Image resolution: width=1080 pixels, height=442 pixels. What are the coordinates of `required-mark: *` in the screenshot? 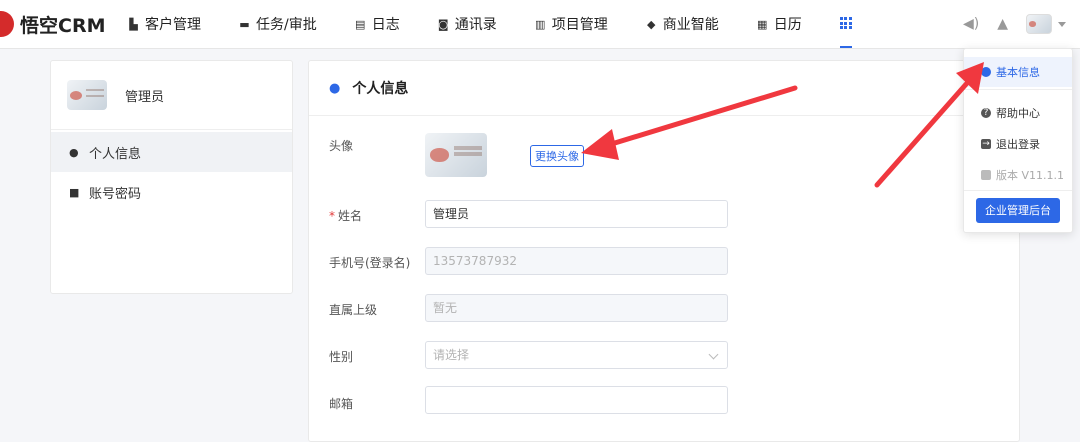 It's located at (332, 216).